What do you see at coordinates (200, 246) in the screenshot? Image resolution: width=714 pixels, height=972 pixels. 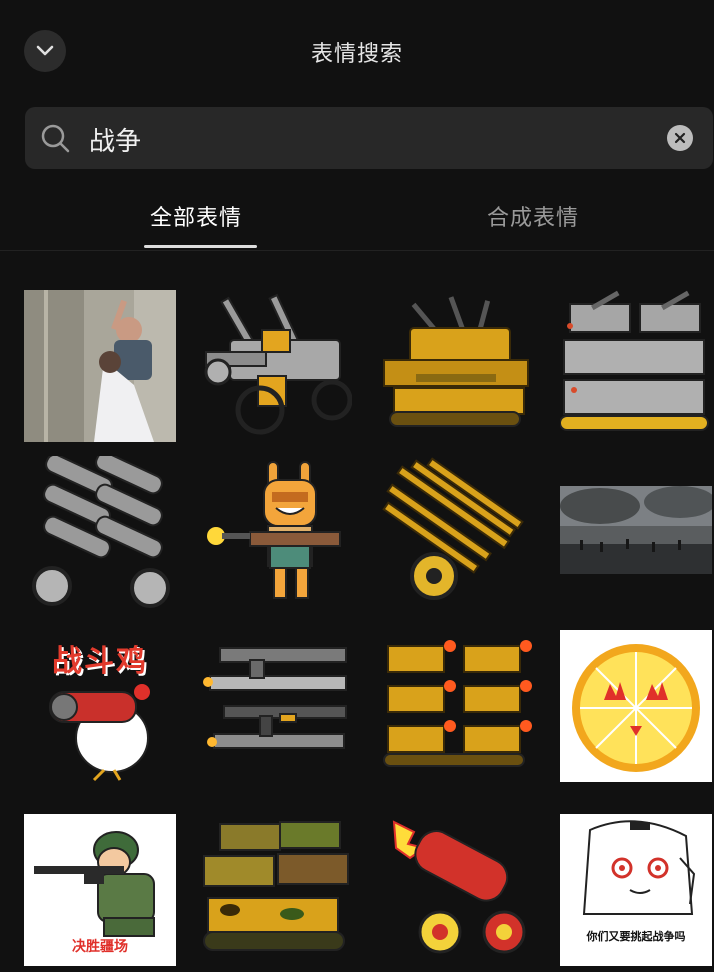 I see `active-tab-indicator` at bounding box center [200, 246].